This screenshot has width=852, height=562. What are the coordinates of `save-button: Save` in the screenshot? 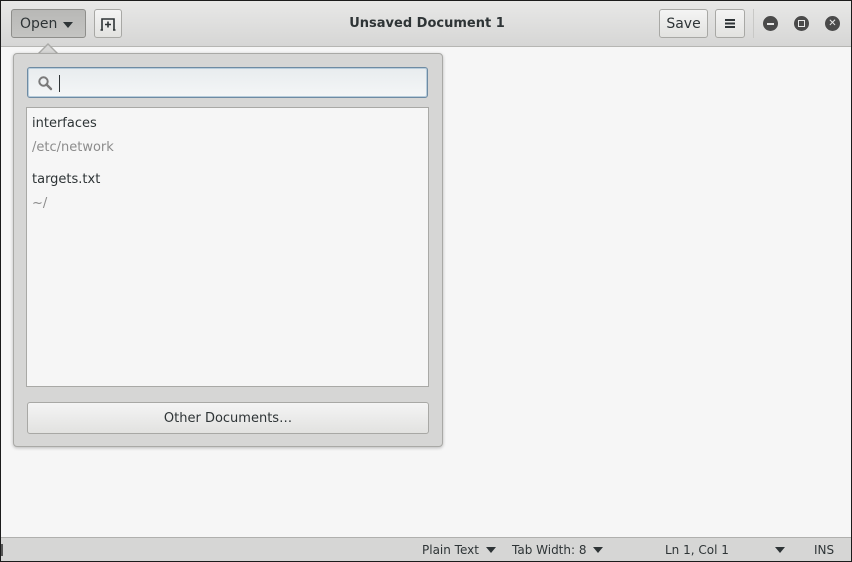 It's located at (683, 23).